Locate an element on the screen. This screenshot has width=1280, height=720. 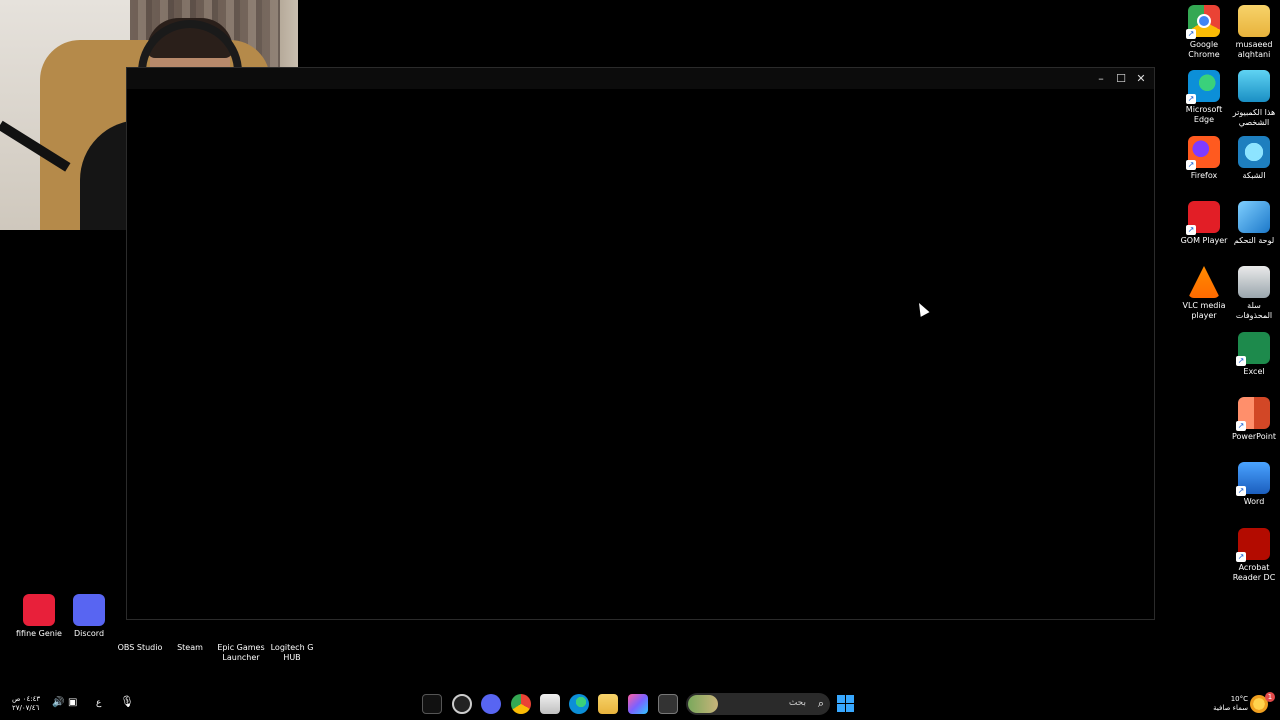
microphone-icon: 🎙 is located at coordinates (127, 701).